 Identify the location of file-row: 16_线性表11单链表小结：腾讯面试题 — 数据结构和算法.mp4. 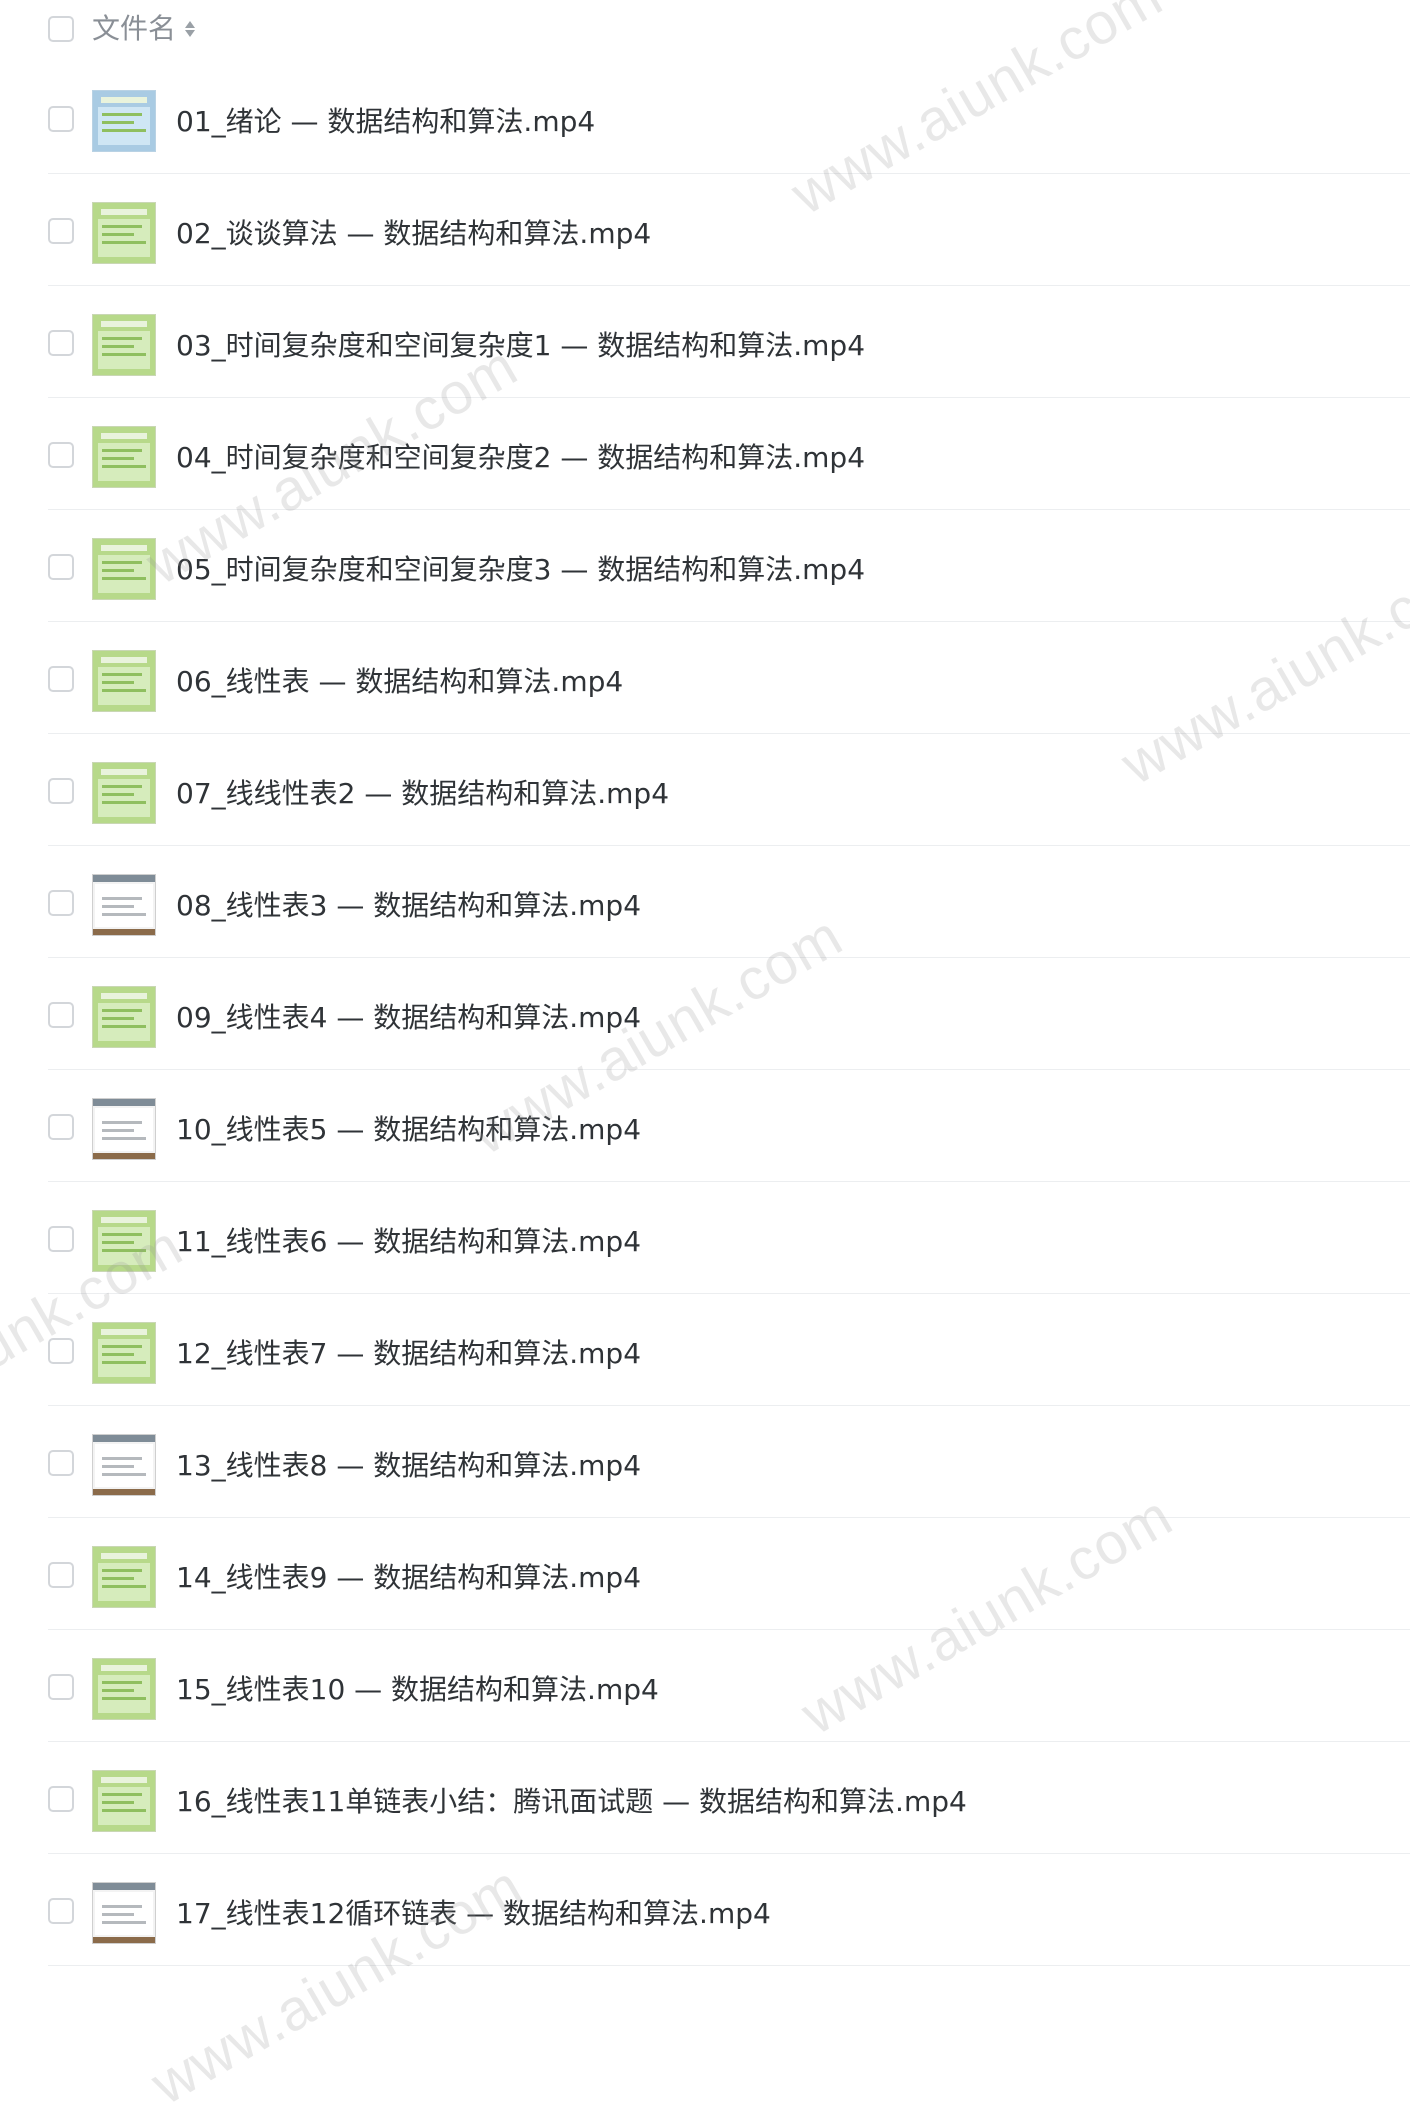
(705, 1808).